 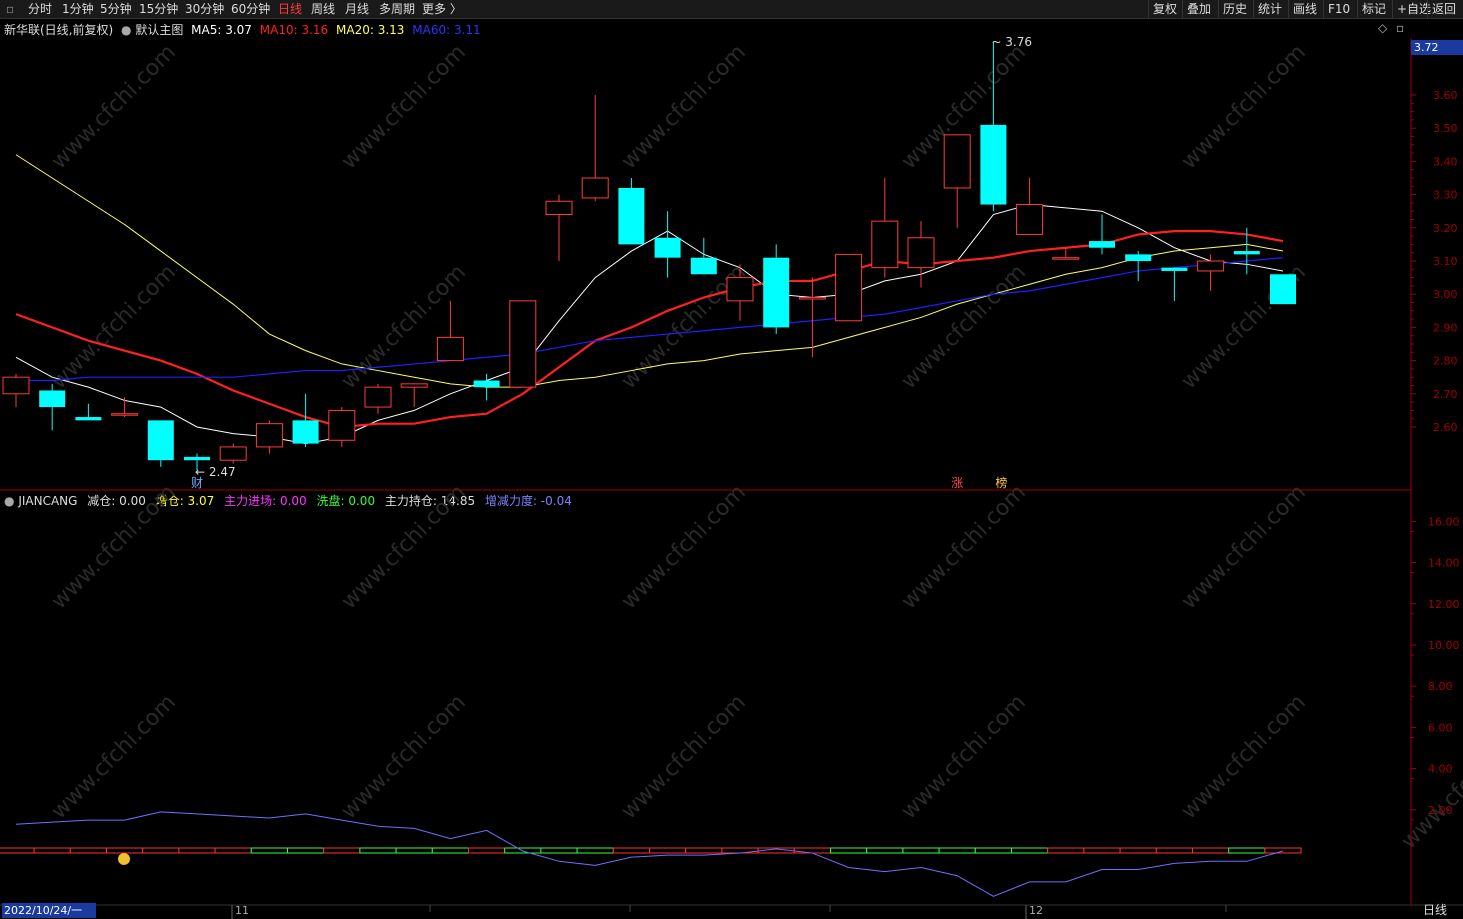 What do you see at coordinates (265, 501) in the screenshot?
I see `zhuli-jc-label: 主力进场: 0.00` at bounding box center [265, 501].